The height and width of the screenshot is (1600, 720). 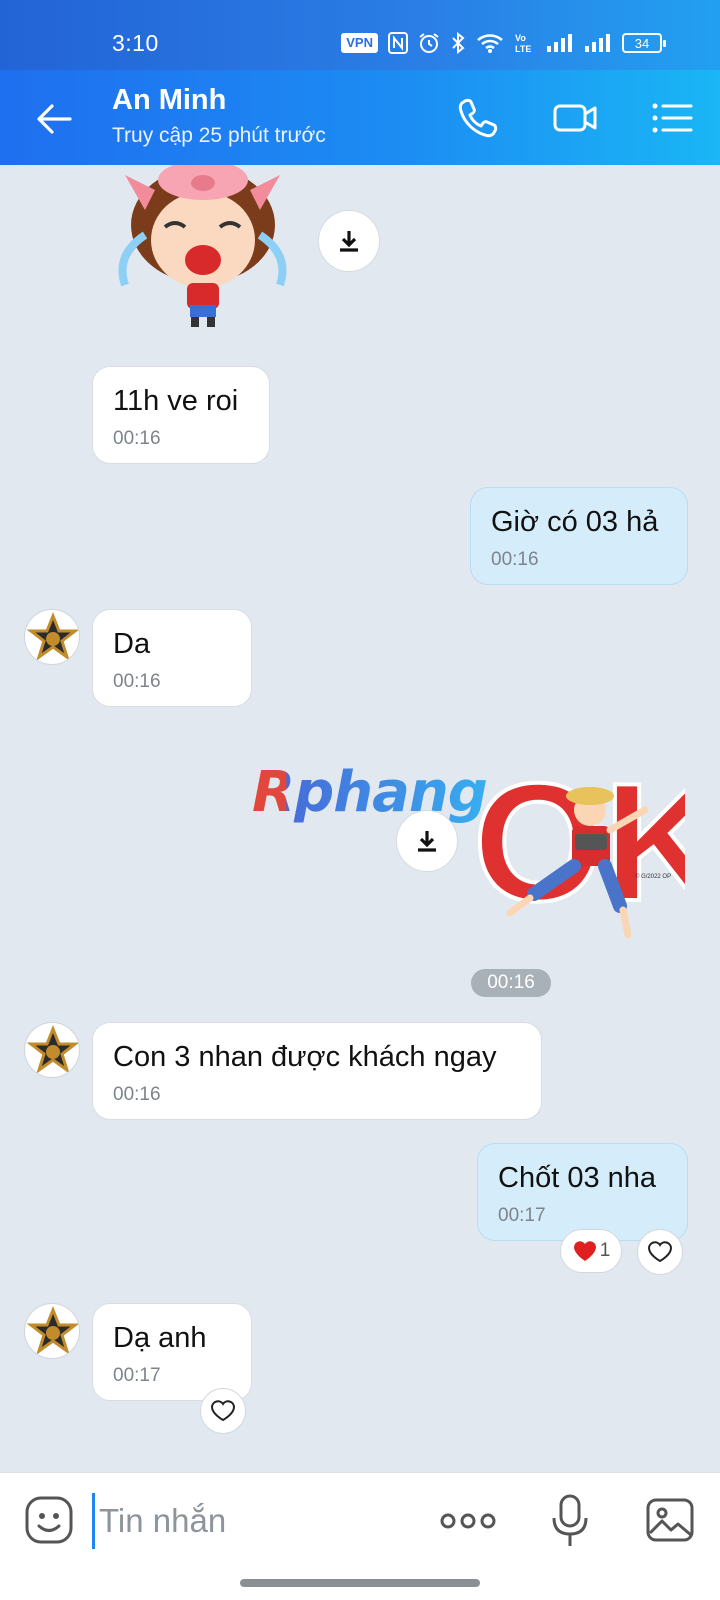 I want to click on chat-header: An Minh Truy cập 25 phút trước, so click(x=360, y=117).